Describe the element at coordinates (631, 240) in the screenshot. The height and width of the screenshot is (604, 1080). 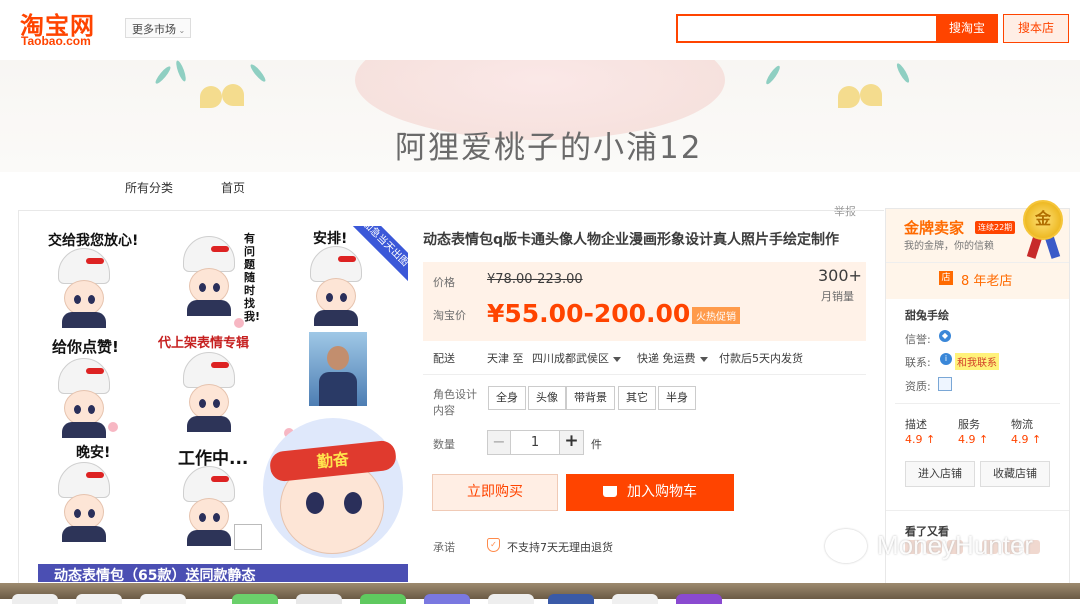
I see `product-title: 动态表情包q版卡通头像人物企业漫画形象设计真人照片手绘定制作` at that location.